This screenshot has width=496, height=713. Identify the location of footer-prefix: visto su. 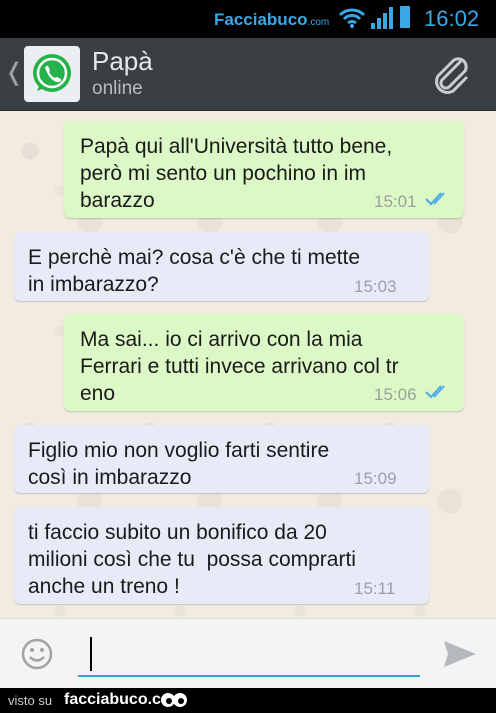
(30, 700).